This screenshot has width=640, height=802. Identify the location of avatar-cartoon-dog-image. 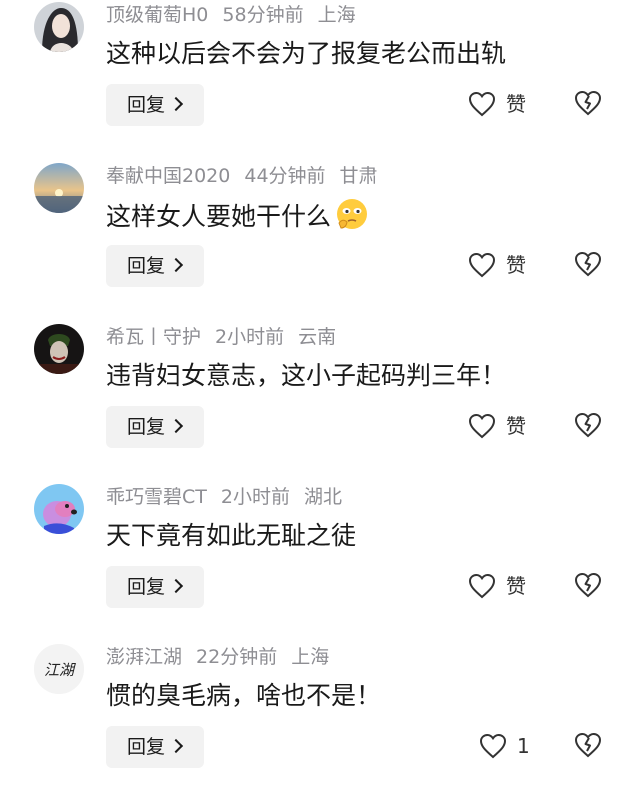
(59, 509).